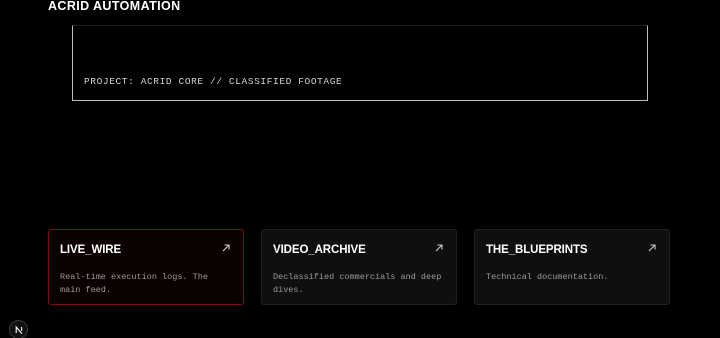 This screenshot has height=338, width=720. Describe the element at coordinates (114, 6) in the screenshot. I see `brand-title: ACRID AUTOMATION` at that location.